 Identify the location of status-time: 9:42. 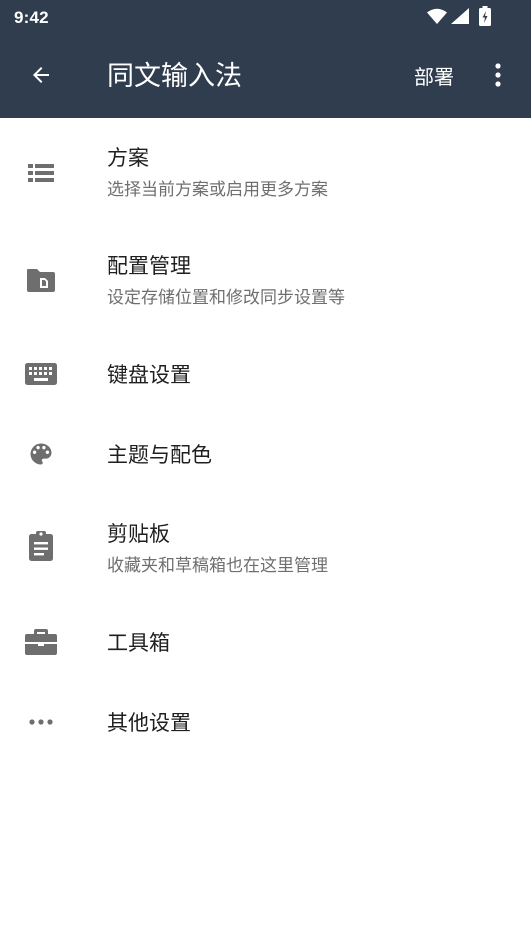
(31, 17).